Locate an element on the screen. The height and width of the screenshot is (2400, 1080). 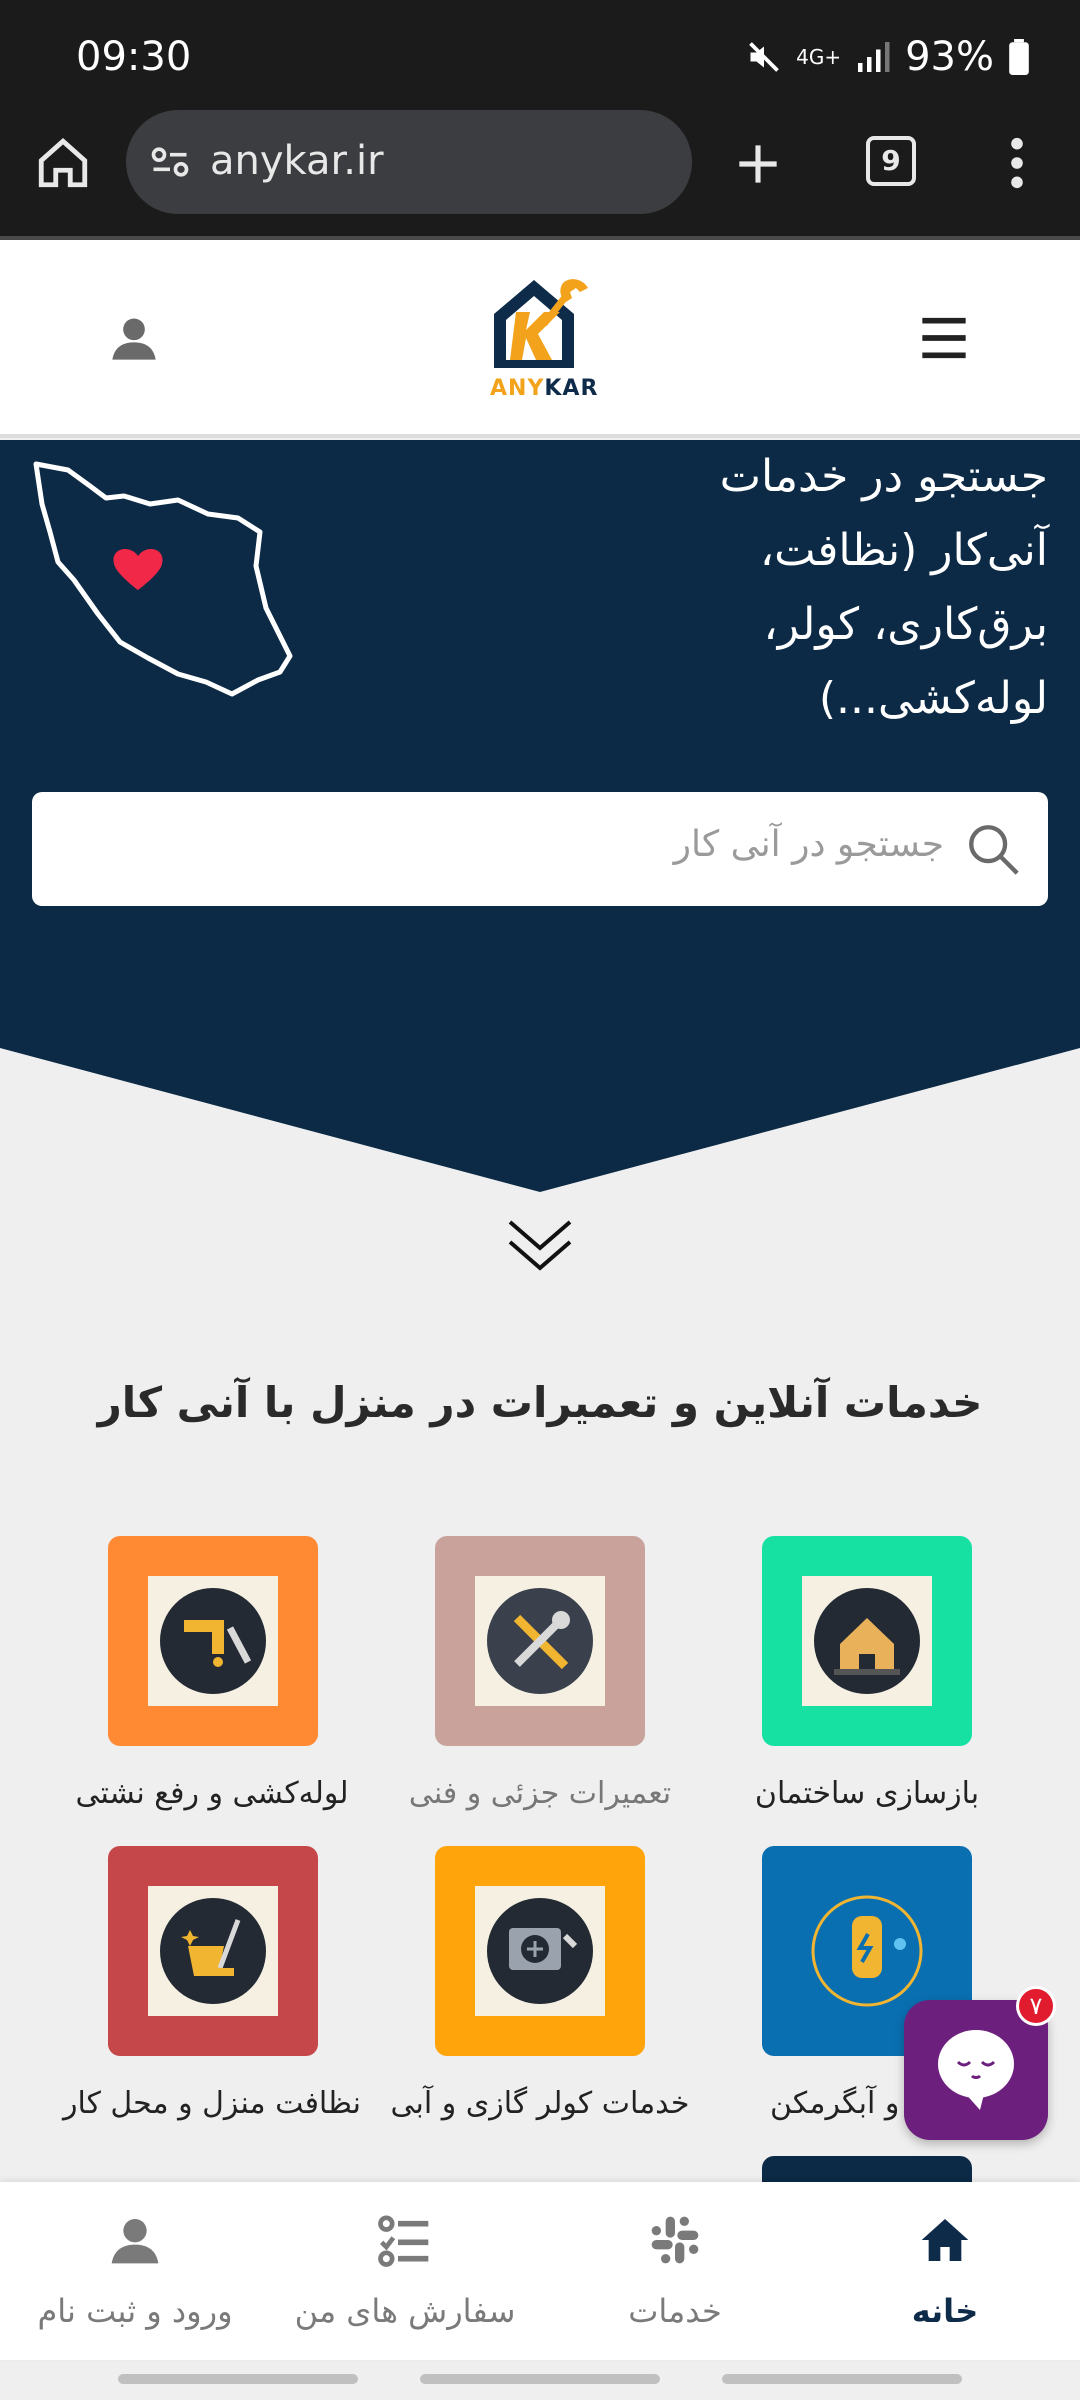
search-placeholder: جستجو در آنی کار is located at coordinates (808, 844).